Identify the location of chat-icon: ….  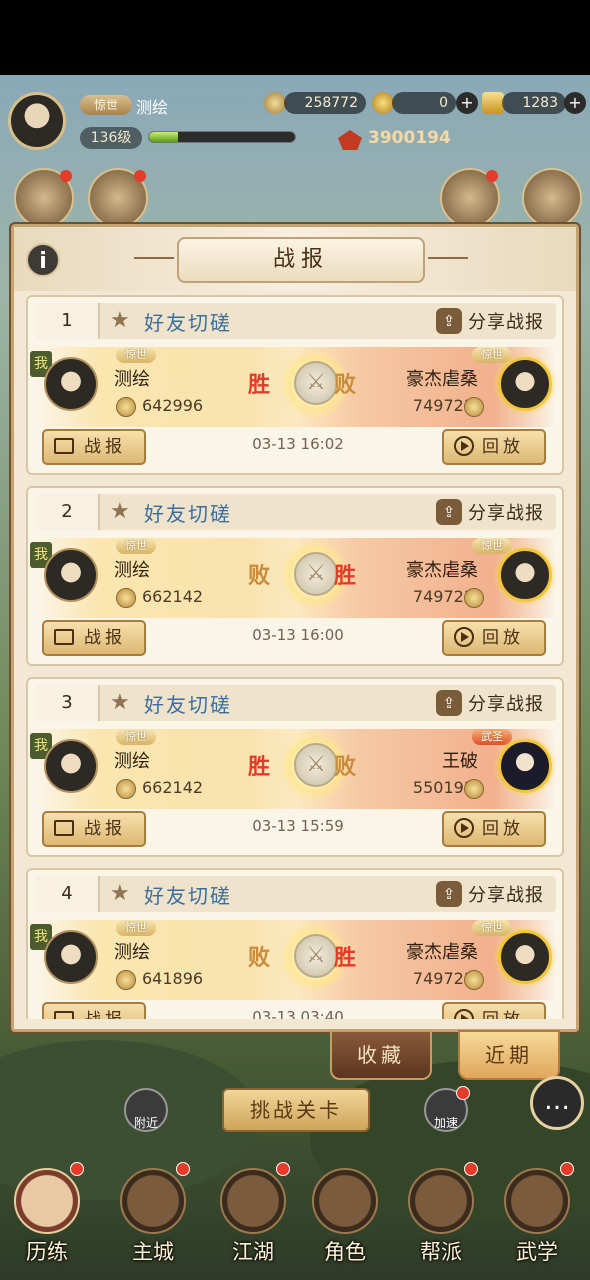
(557, 1103).